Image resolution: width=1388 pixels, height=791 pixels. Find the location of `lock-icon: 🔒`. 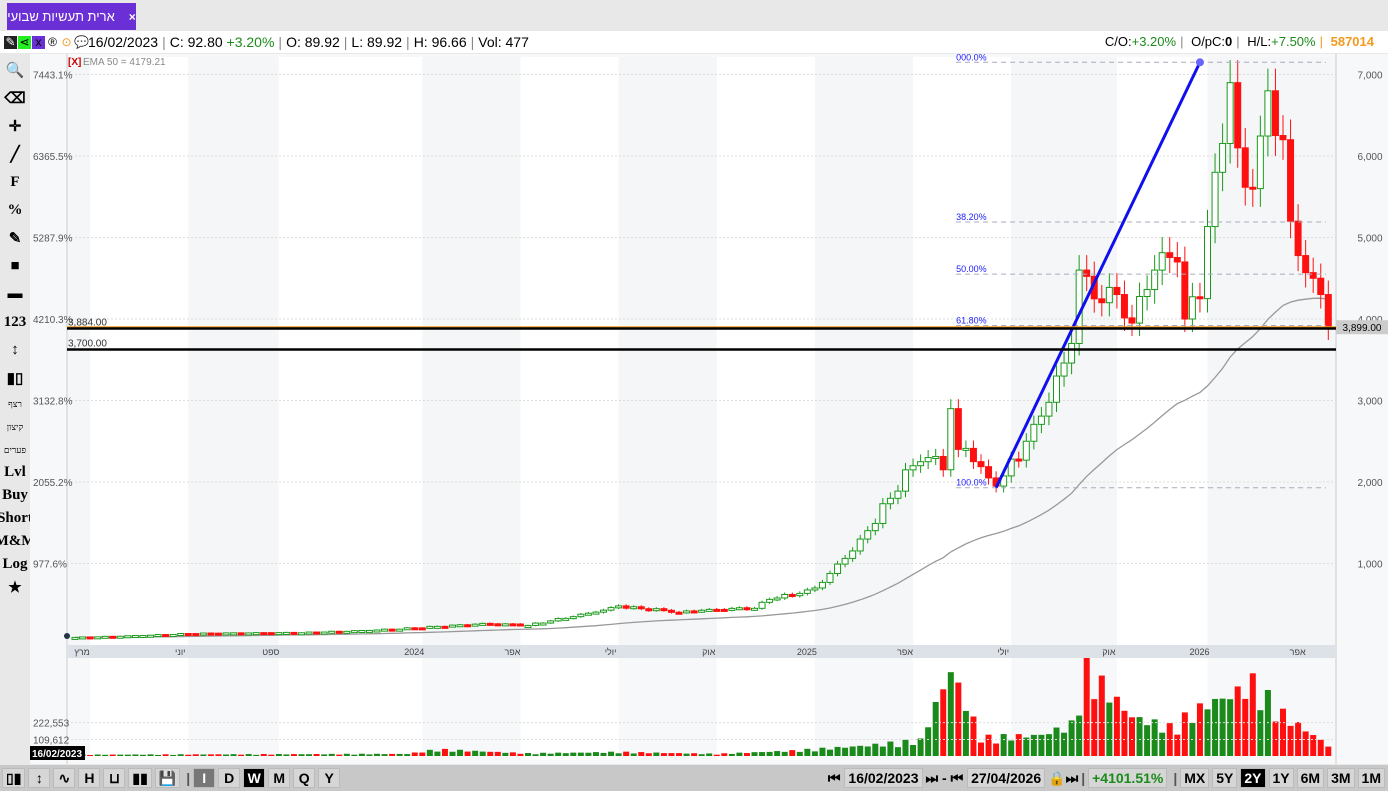

lock-icon: 🔒 is located at coordinates (1056, 778).